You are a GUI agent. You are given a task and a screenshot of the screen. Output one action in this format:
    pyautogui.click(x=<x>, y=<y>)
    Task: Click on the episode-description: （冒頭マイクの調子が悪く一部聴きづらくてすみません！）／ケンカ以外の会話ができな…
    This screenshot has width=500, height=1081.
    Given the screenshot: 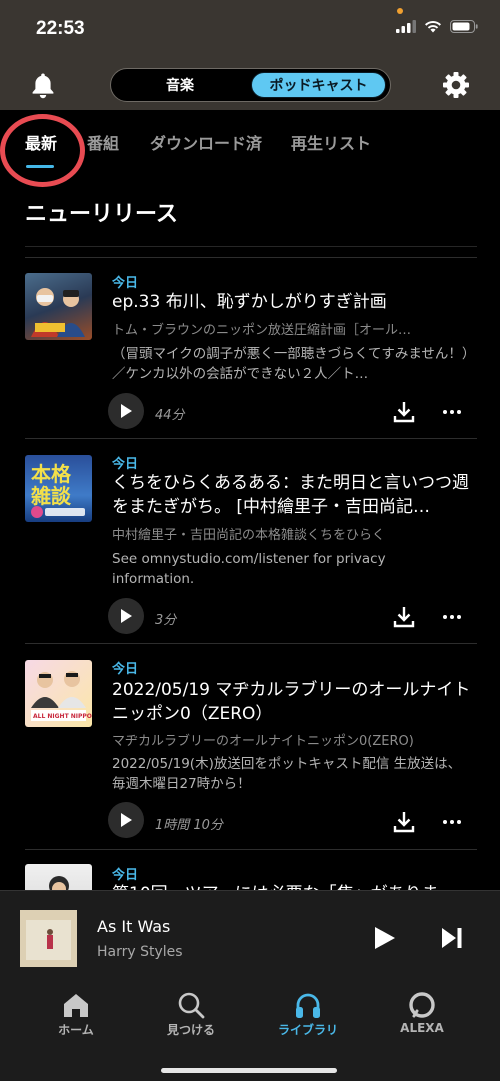 What is the action you would take?
    pyautogui.click(x=290, y=364)
    